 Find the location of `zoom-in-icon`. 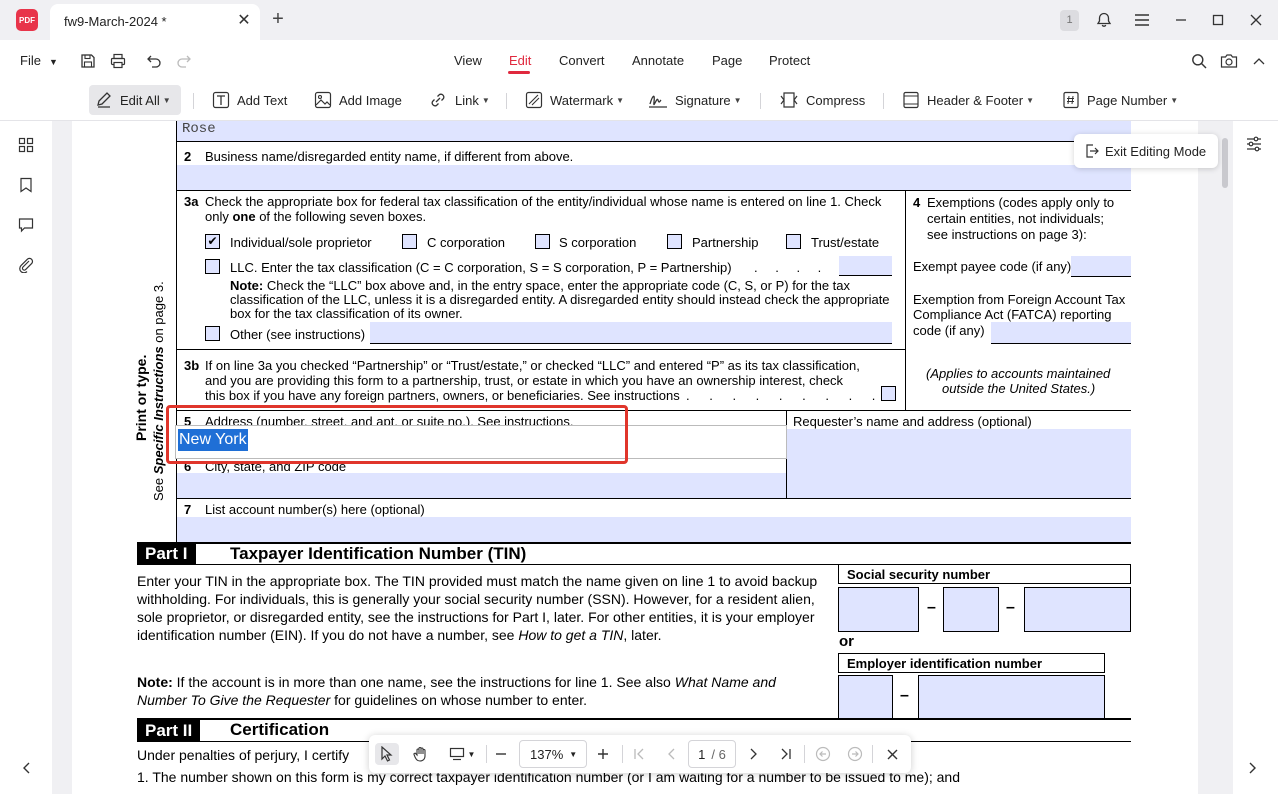

zoom-in-icon is located at coordinates (603, 754).